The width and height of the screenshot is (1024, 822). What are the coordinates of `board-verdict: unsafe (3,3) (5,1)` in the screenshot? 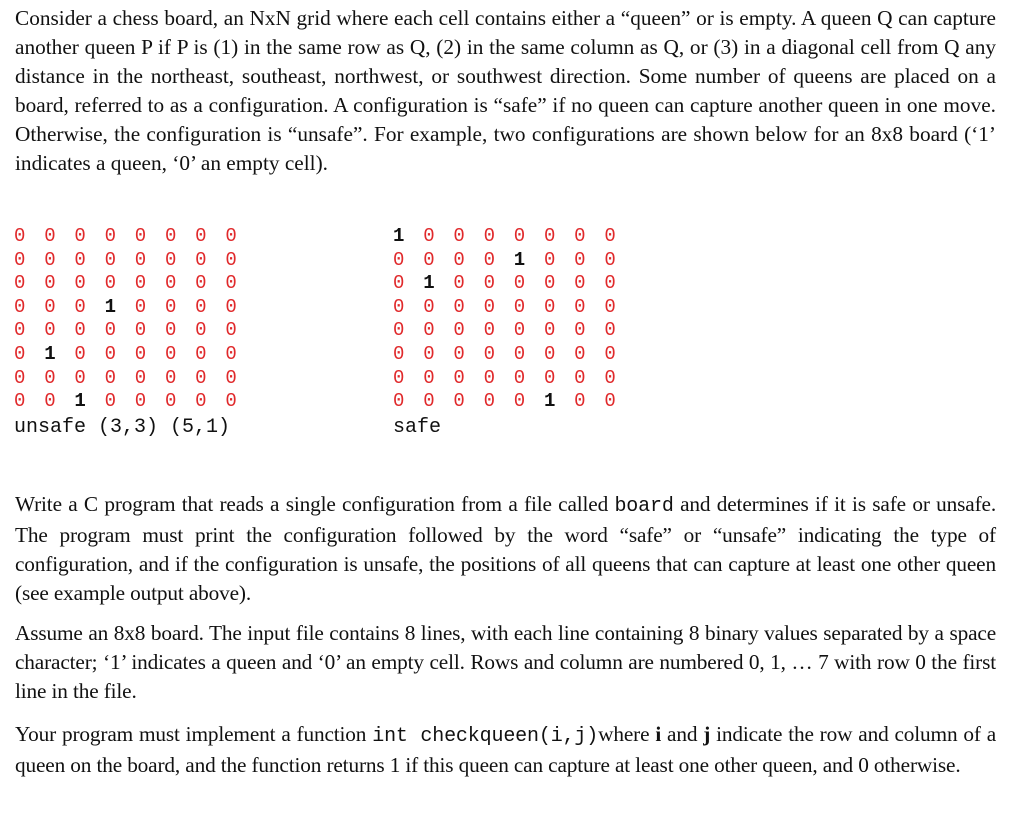 It's located at (122, 427).